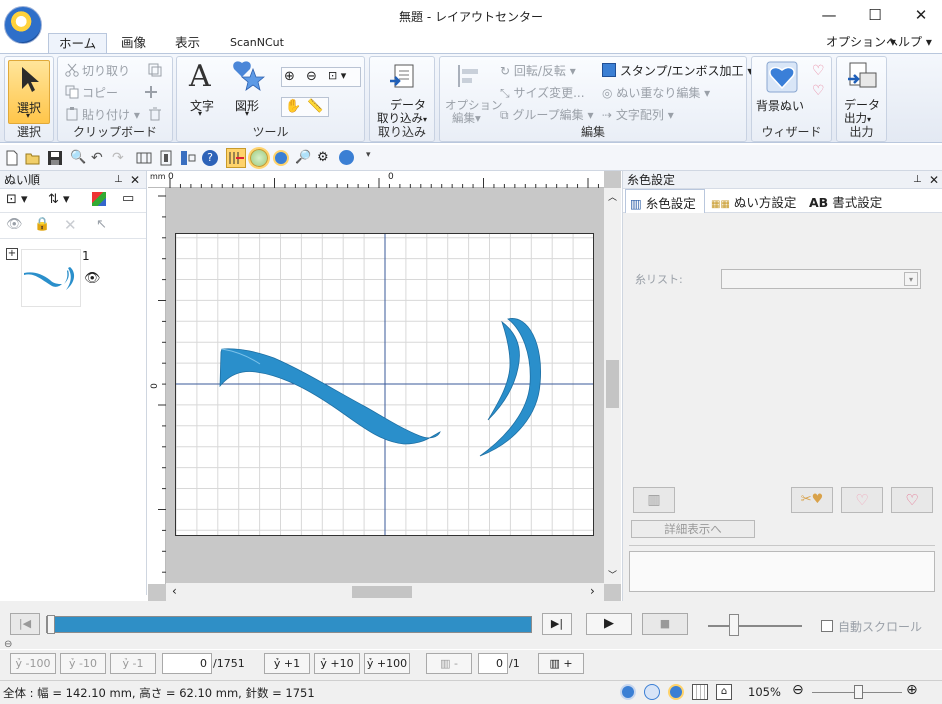 The image size is (942, 704). I want to click on grid-toggle-icon, so click(700, 692).